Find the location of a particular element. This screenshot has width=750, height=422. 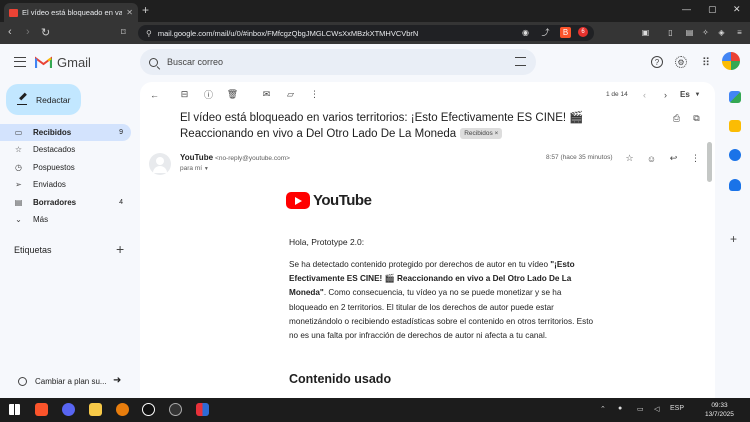

media-player-icon is located at coordinates (148, 409).